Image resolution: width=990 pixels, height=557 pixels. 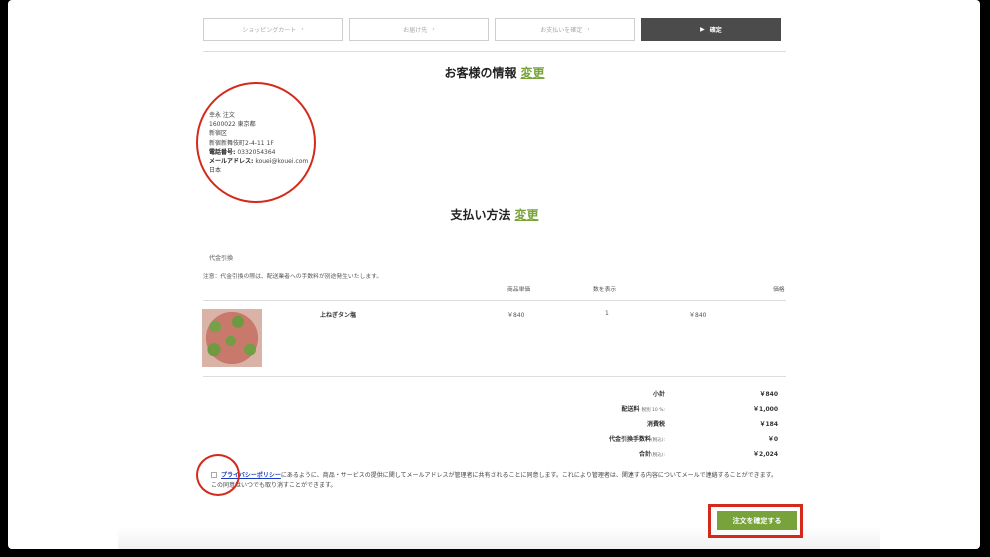 What do you see at coordinates (765, 409) in the screenshot?
I see `shipping-value: ￥1,000` at bounding box center [765, 409].